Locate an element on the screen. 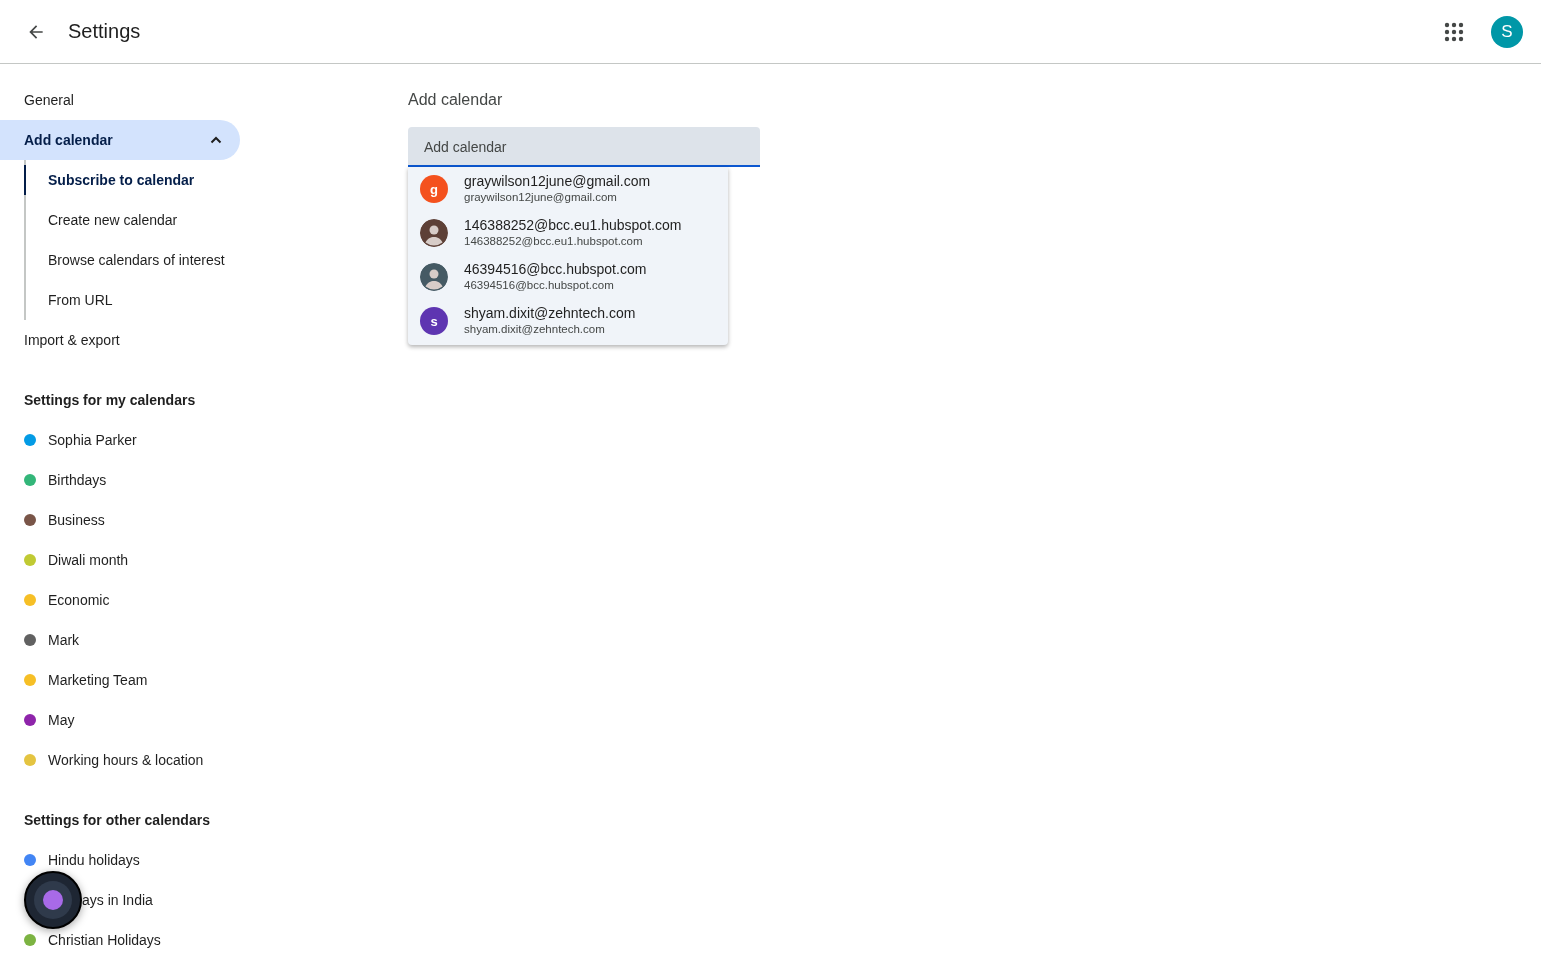 This screenshot has width=1541, height=953. sidebar-subitem: Subscribe to calendar is located at coordinates (109, 180).